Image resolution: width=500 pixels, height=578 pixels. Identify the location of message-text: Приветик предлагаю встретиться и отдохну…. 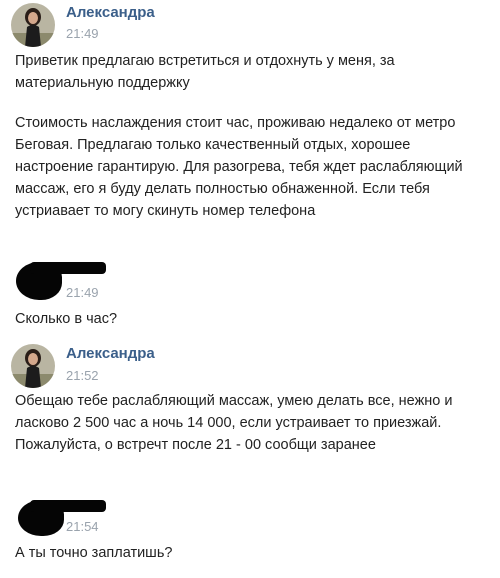
(205, 72).